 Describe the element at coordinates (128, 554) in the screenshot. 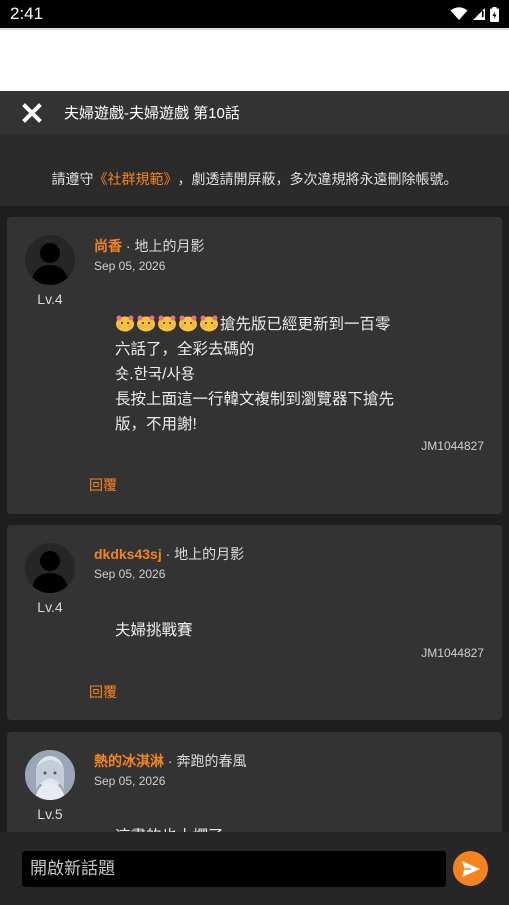

I see `username: dkdks43sj` at that location.